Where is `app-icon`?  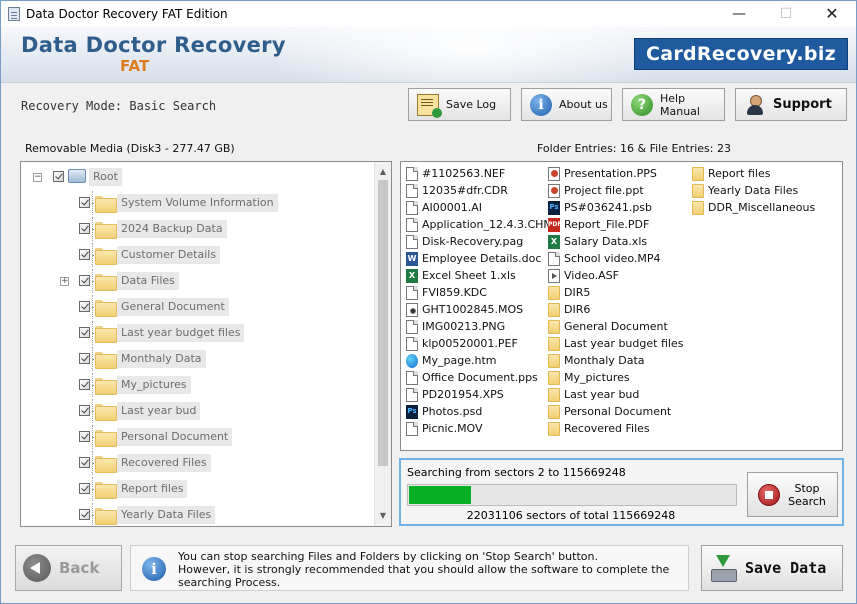
app-icon is located at coordinates (14, 14).